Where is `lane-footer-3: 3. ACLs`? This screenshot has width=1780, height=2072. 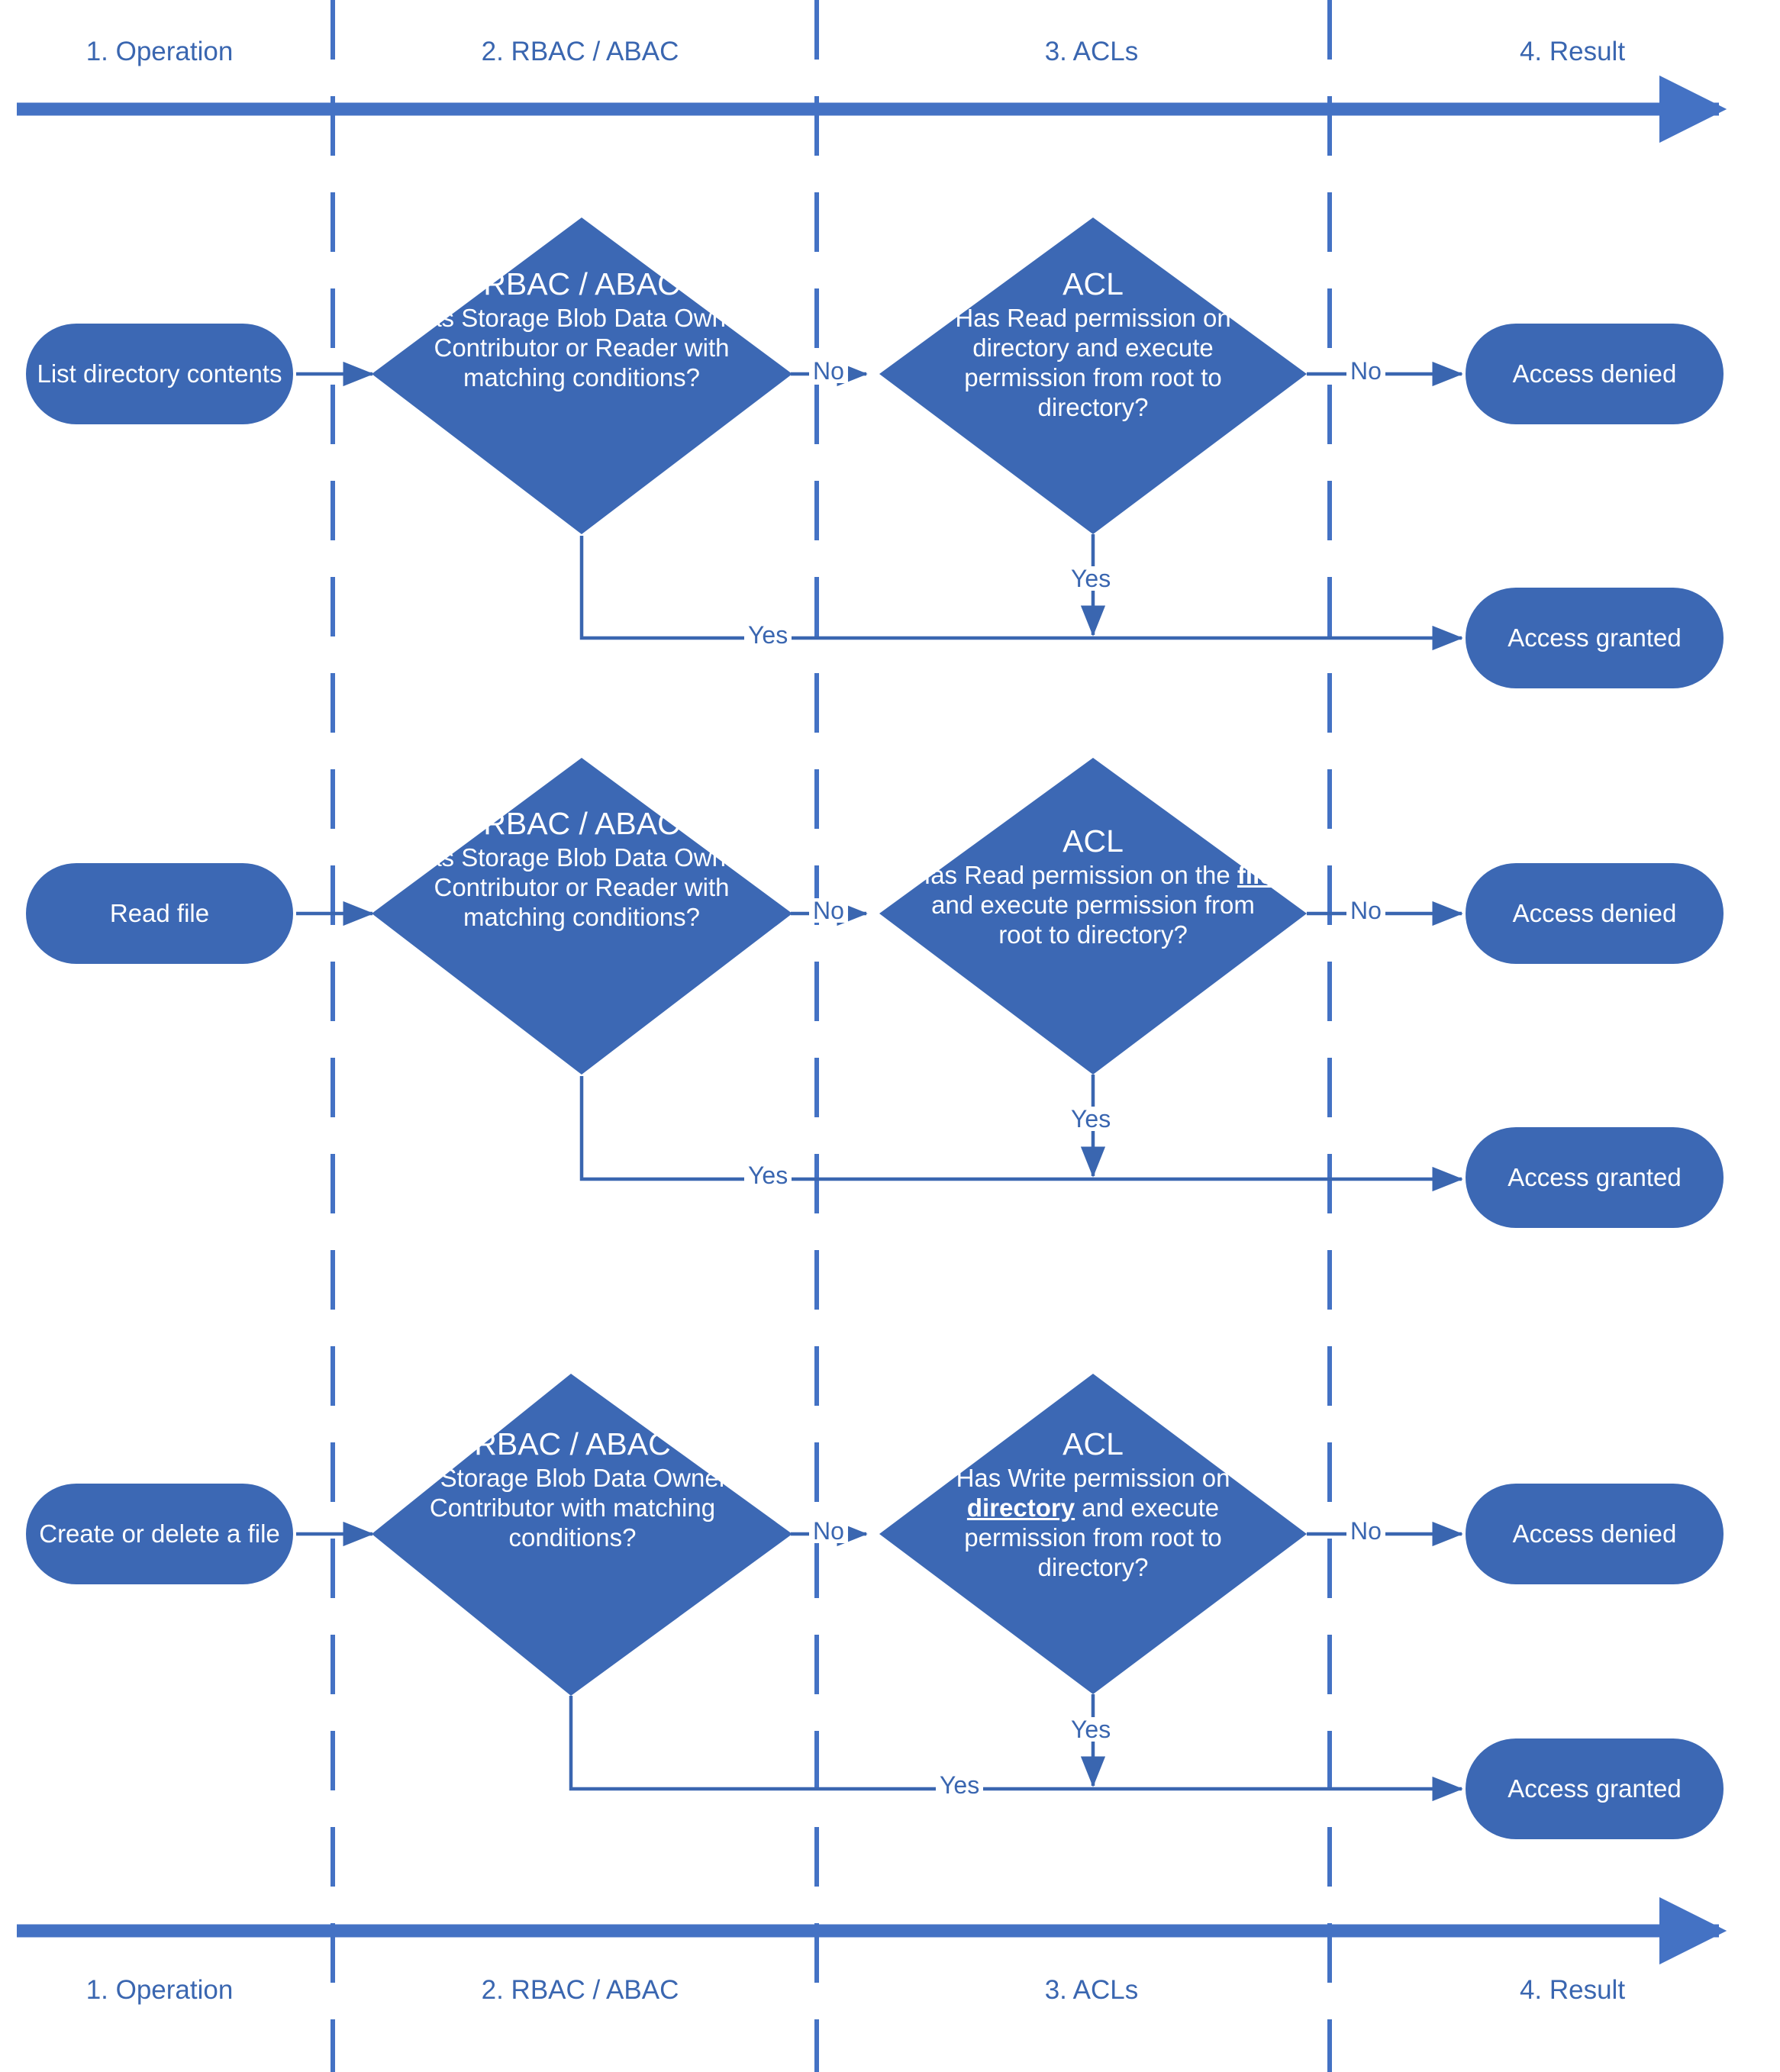
lane-footer-3: 3. ACLs is located at coordinates (1091, 1990).